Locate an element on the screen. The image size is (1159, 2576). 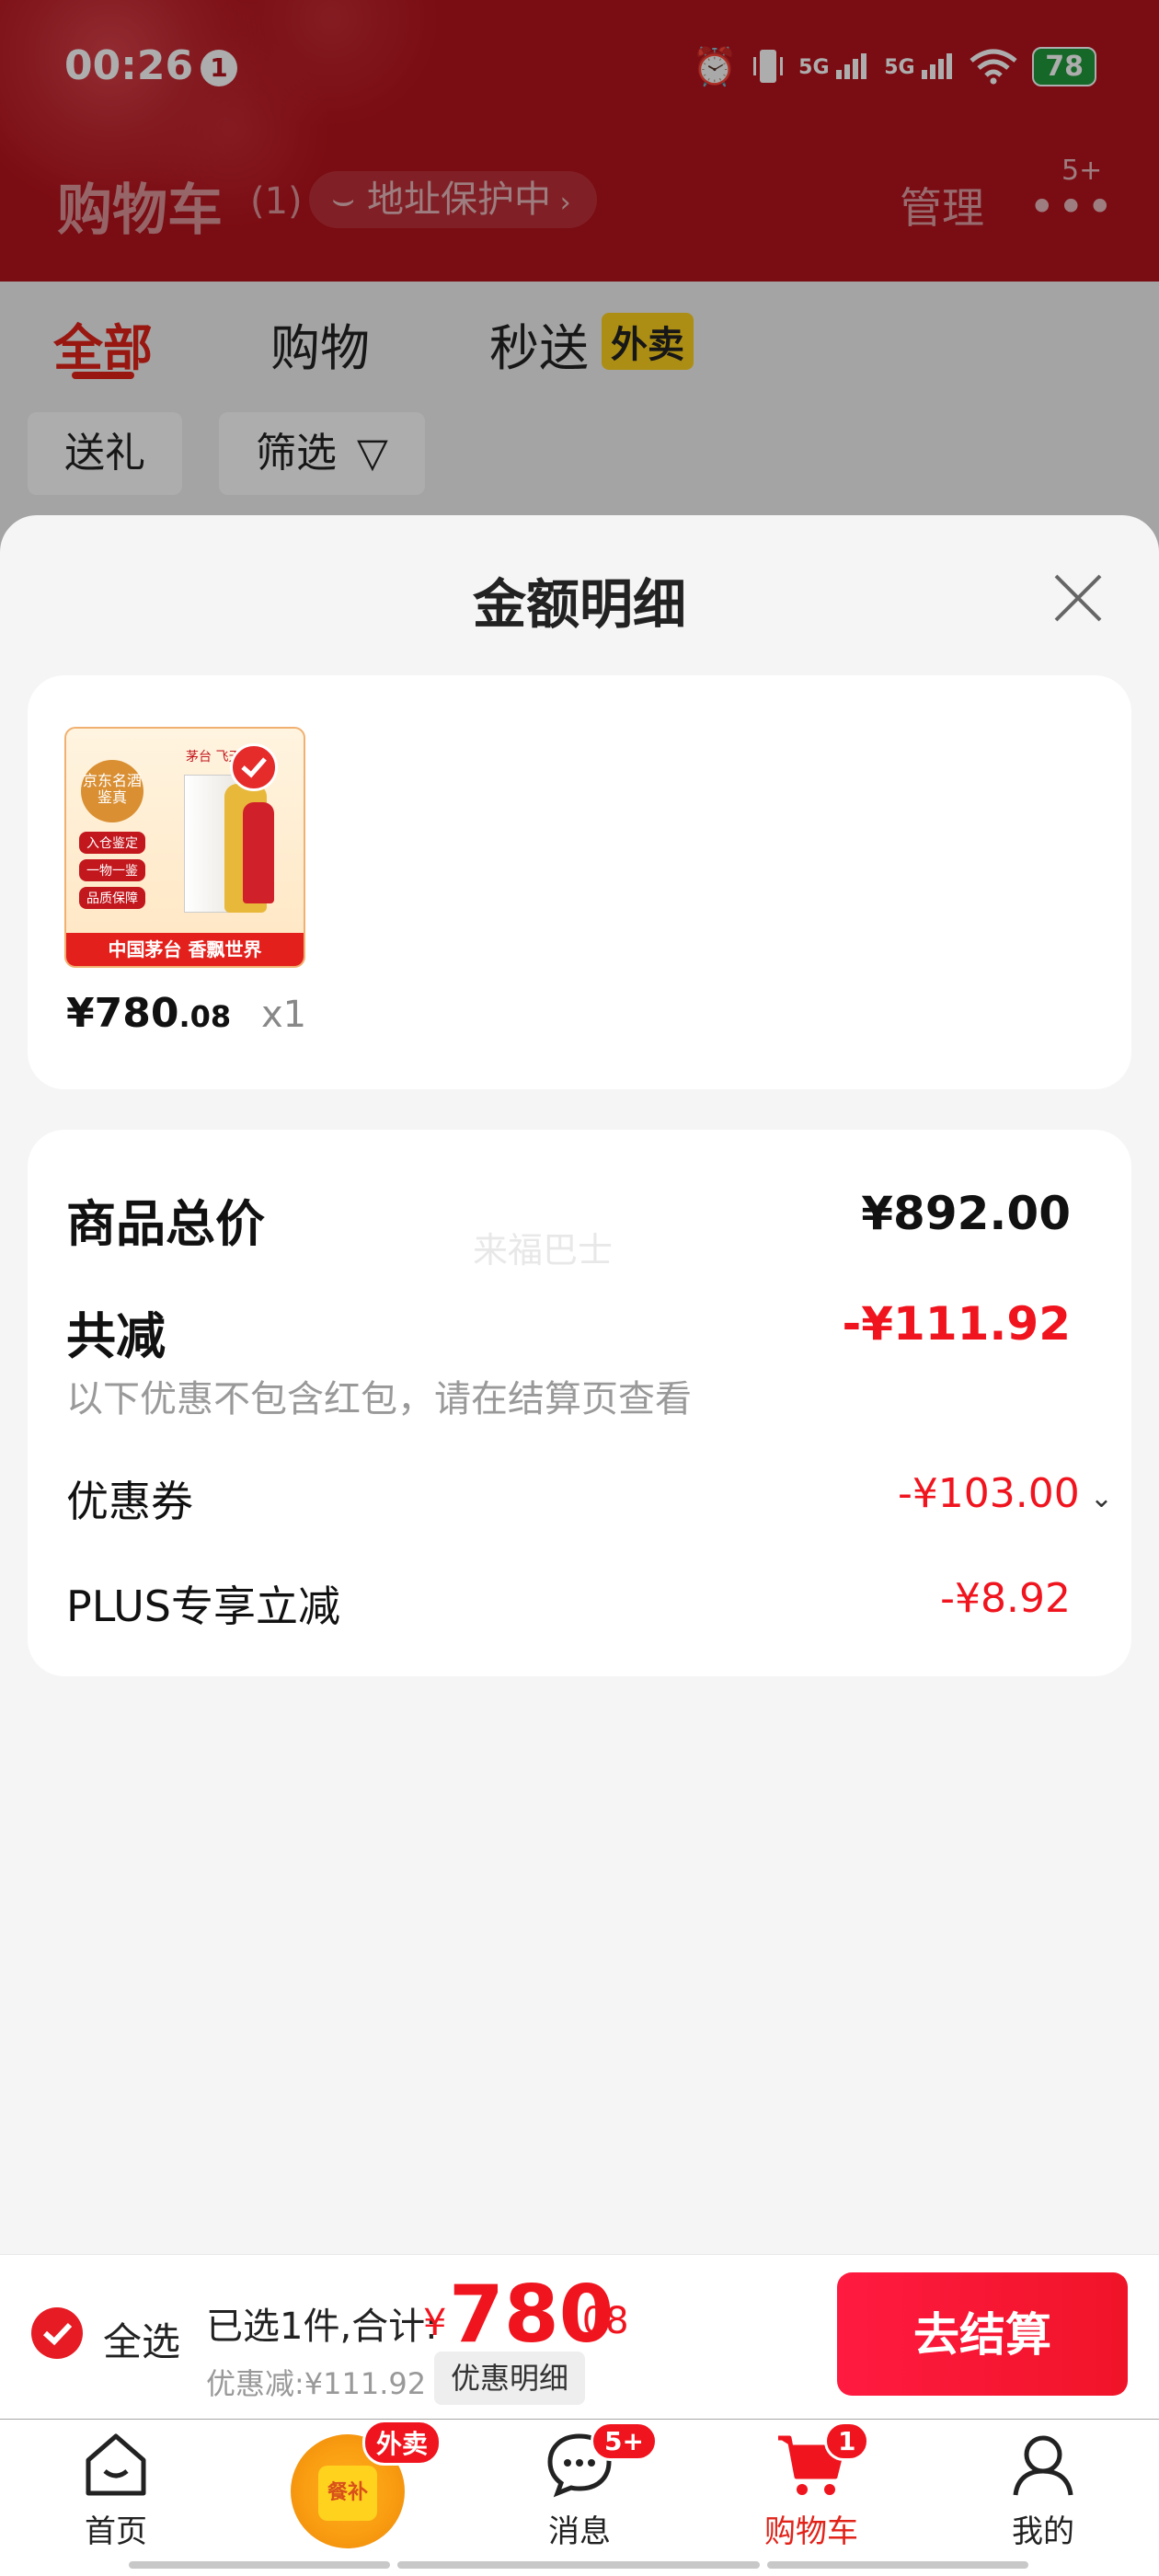
nav-cart-label: 购物车 is located at coordinates (811, 2531).